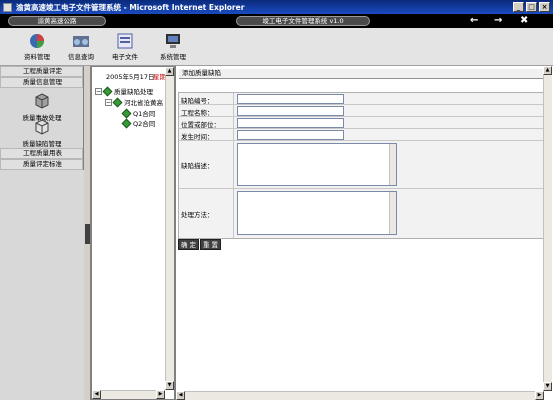  I want to click on tree-node-child: − 河北省沧黄高, so click(134, 102).